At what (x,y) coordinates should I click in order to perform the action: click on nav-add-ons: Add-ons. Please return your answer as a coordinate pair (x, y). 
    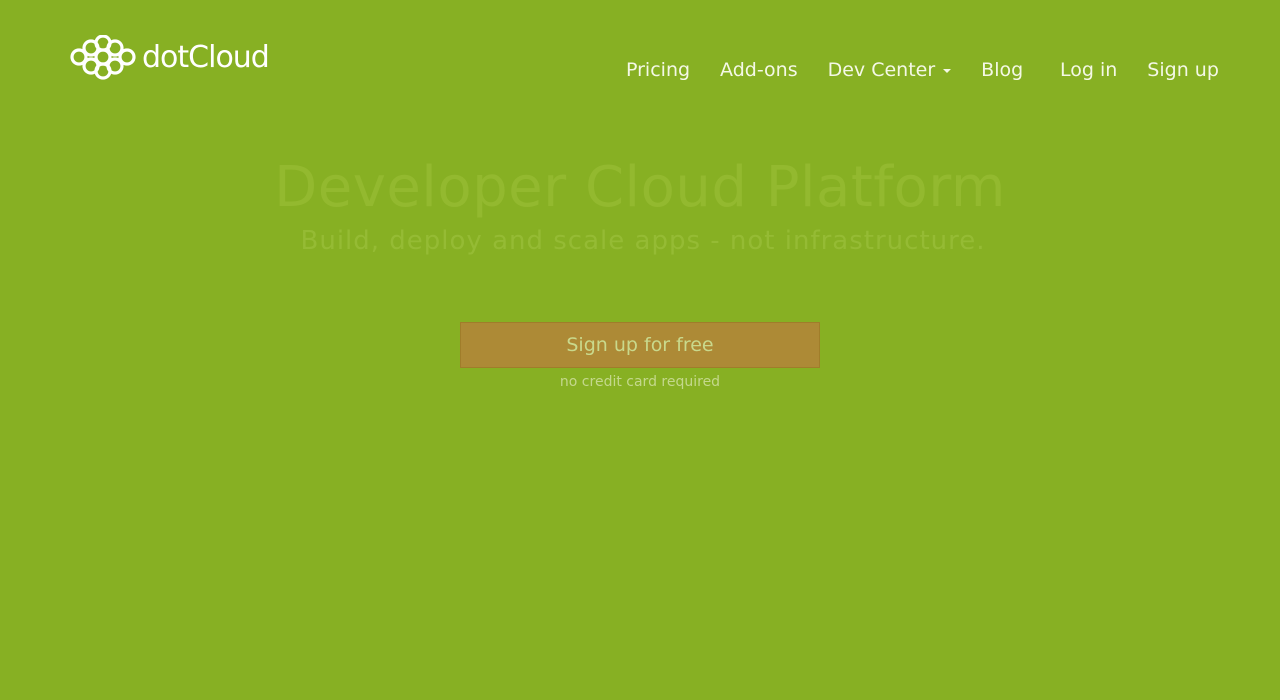
    Looking at the image, I should click on (759, 70).